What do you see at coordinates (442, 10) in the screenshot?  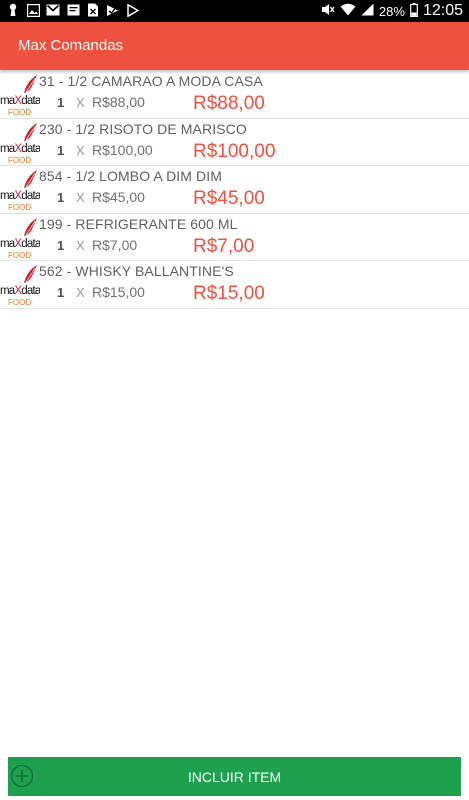 I see `clock: 12:05` at bounding box center [442, 10].